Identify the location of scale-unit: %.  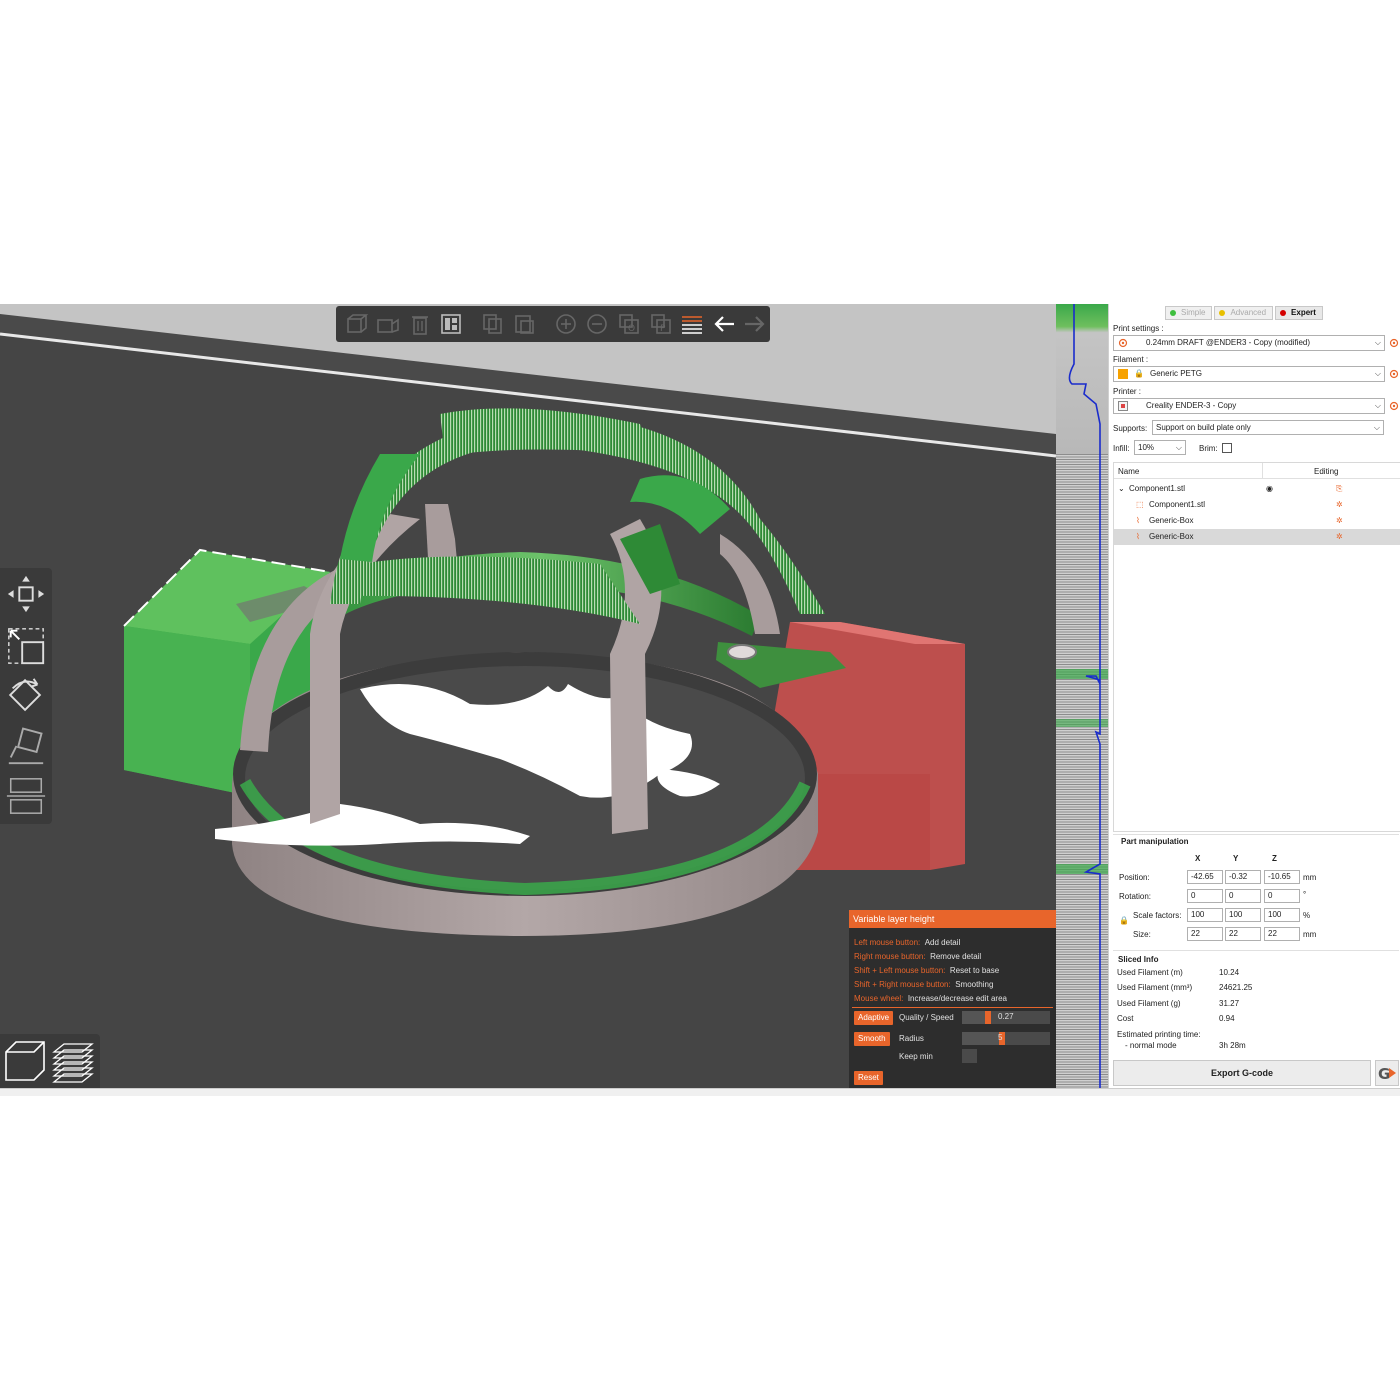
(1307, 915).